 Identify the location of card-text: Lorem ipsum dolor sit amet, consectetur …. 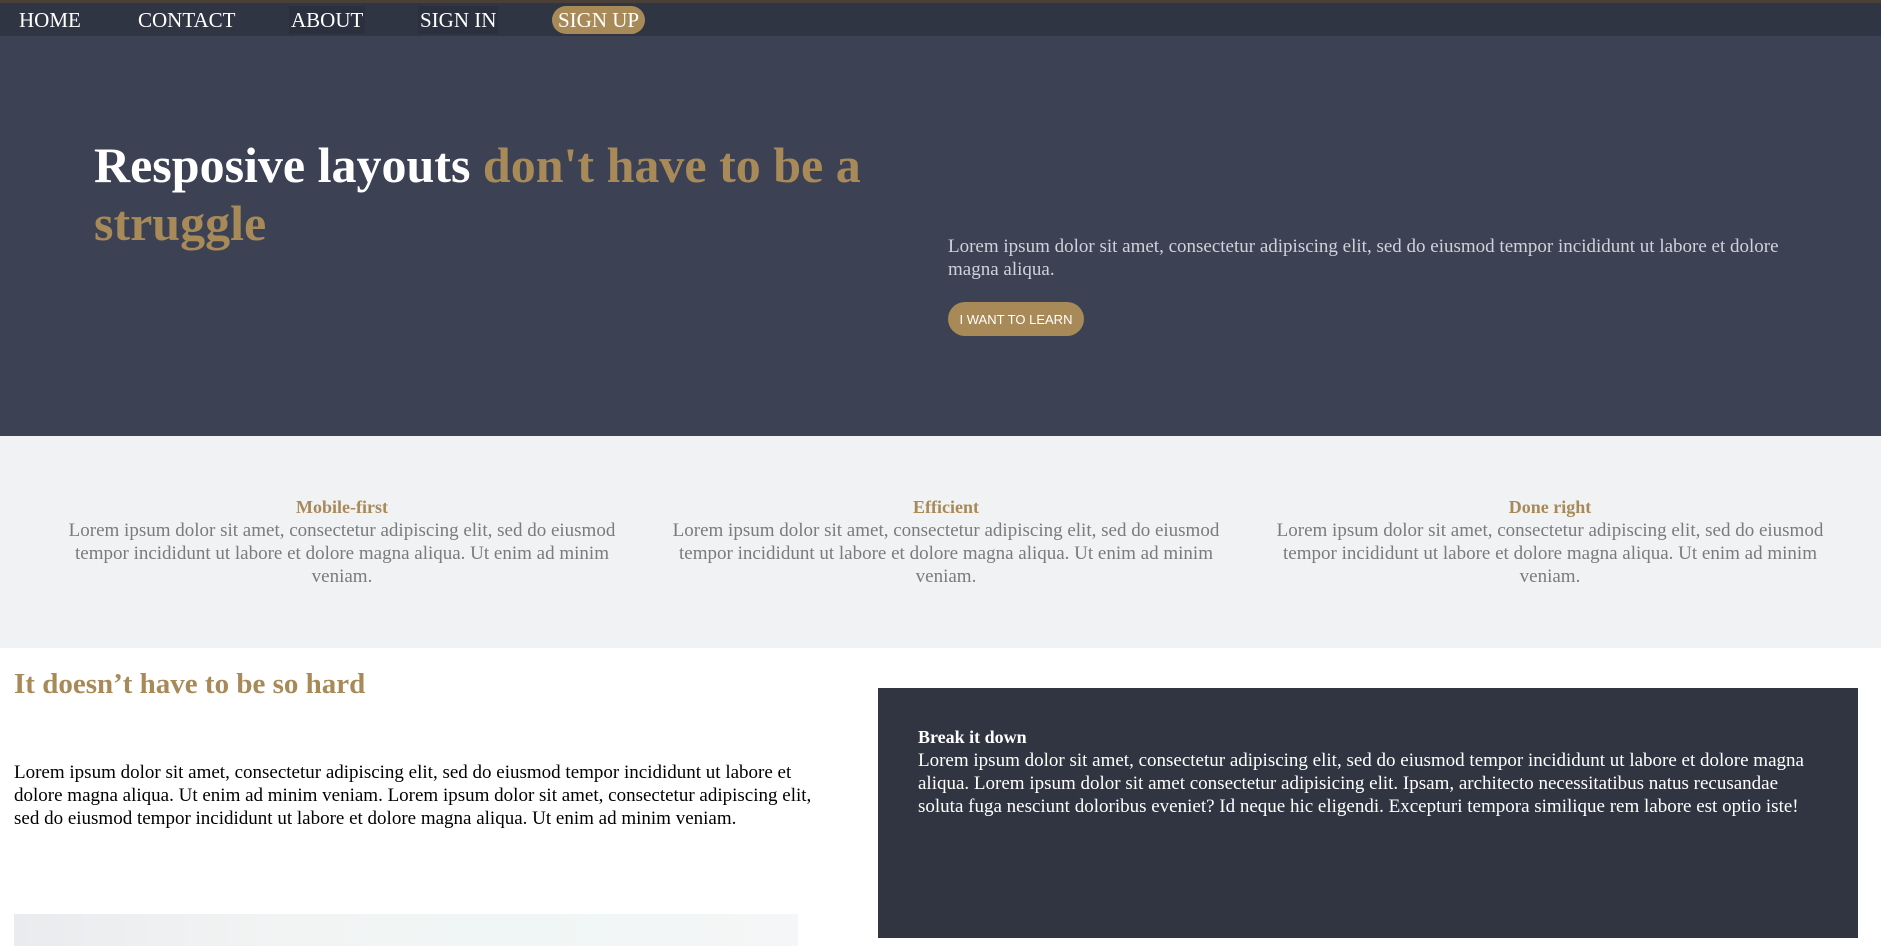
(1361, 783).